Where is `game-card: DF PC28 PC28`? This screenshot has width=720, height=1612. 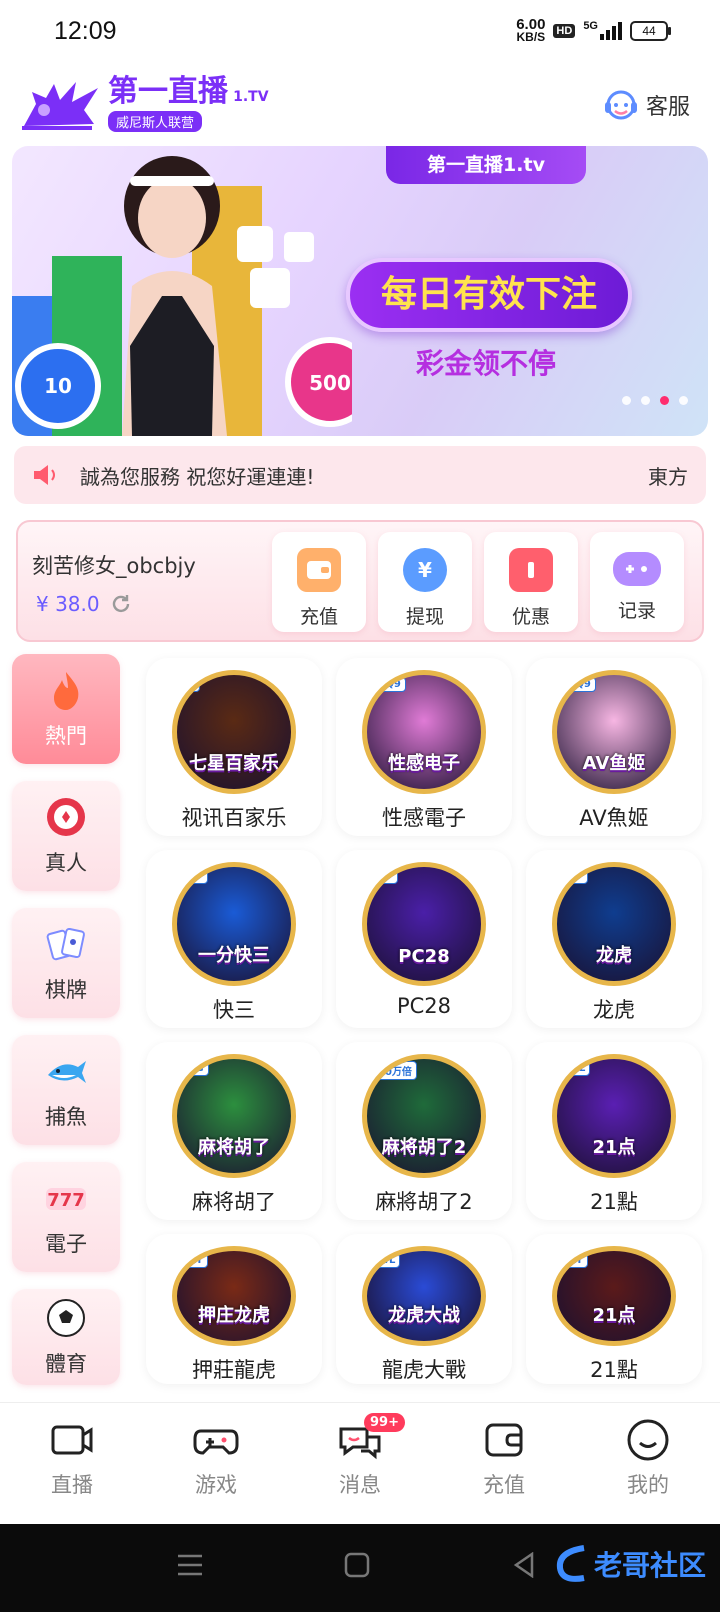 game-card: DF PC28 PC28 is located at coordinates (424, 939).